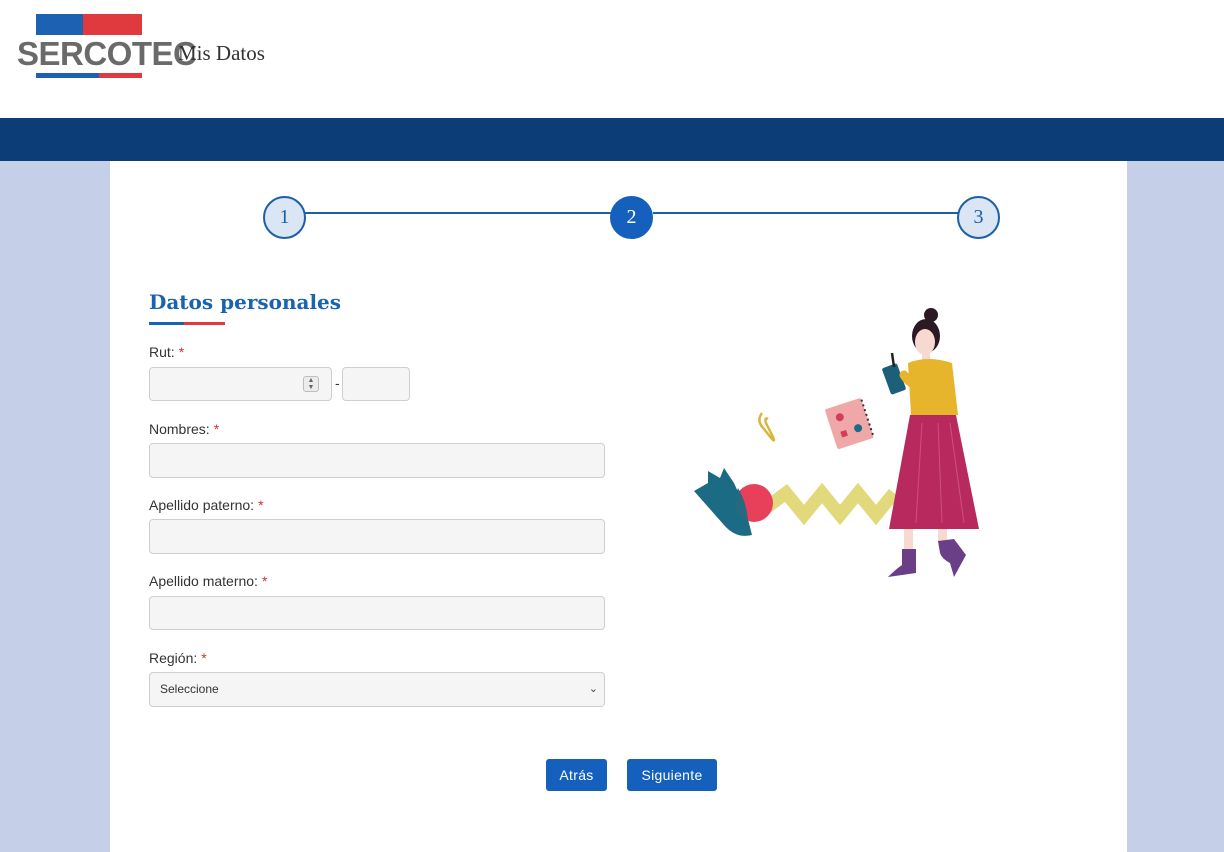 This screenshot has width=1224, height=852. I want to click on logo-underline-red, so click(120, 75).